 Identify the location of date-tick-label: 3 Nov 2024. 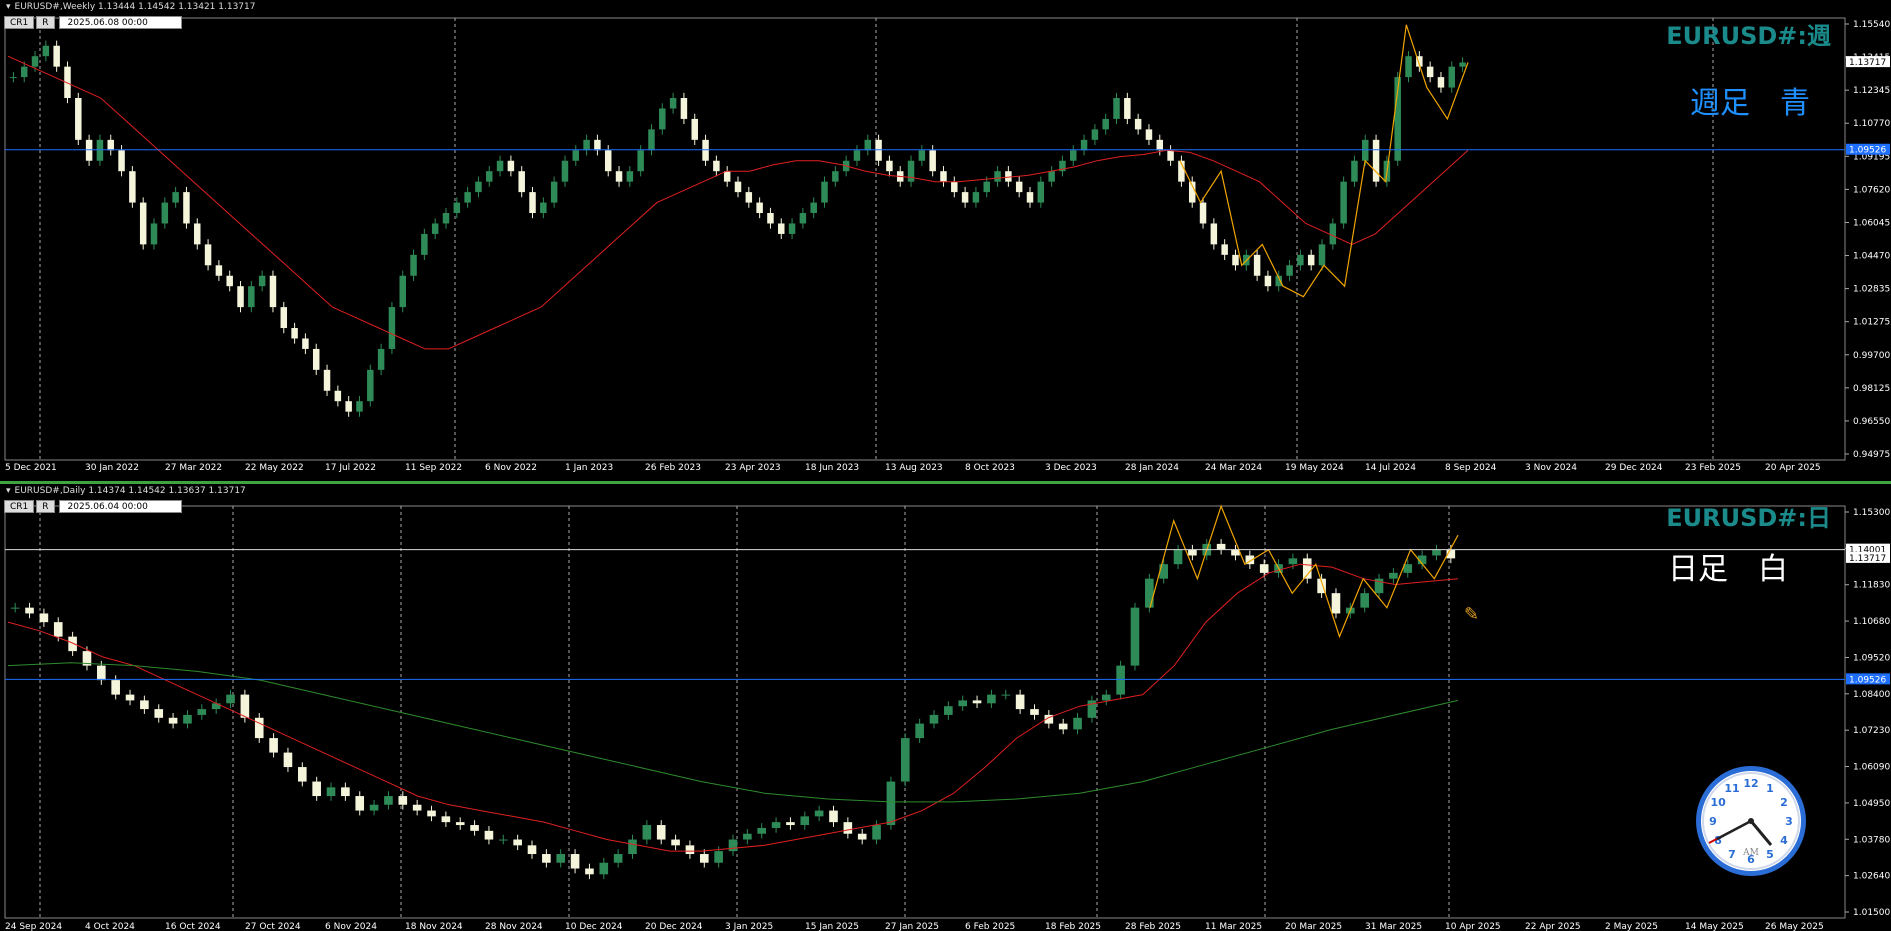
(1551, 468).